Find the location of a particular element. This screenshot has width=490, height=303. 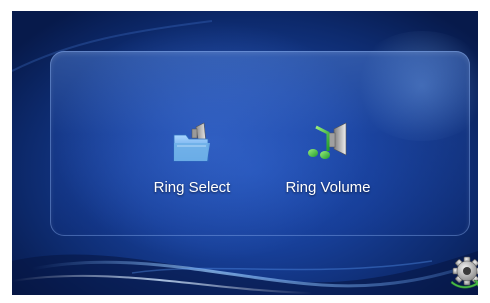

ring-volume-speaker-icon is located at coordinates (327, 140).